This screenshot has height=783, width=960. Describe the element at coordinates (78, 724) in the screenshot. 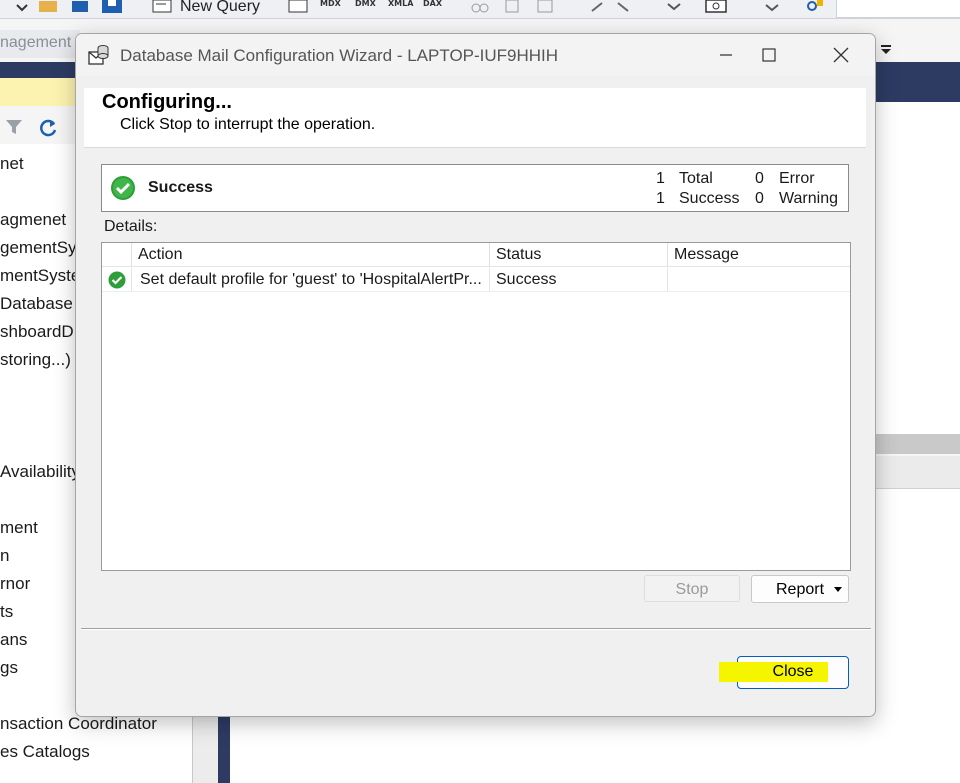

I see `tree-item: nsaction Coordinator` at that location.